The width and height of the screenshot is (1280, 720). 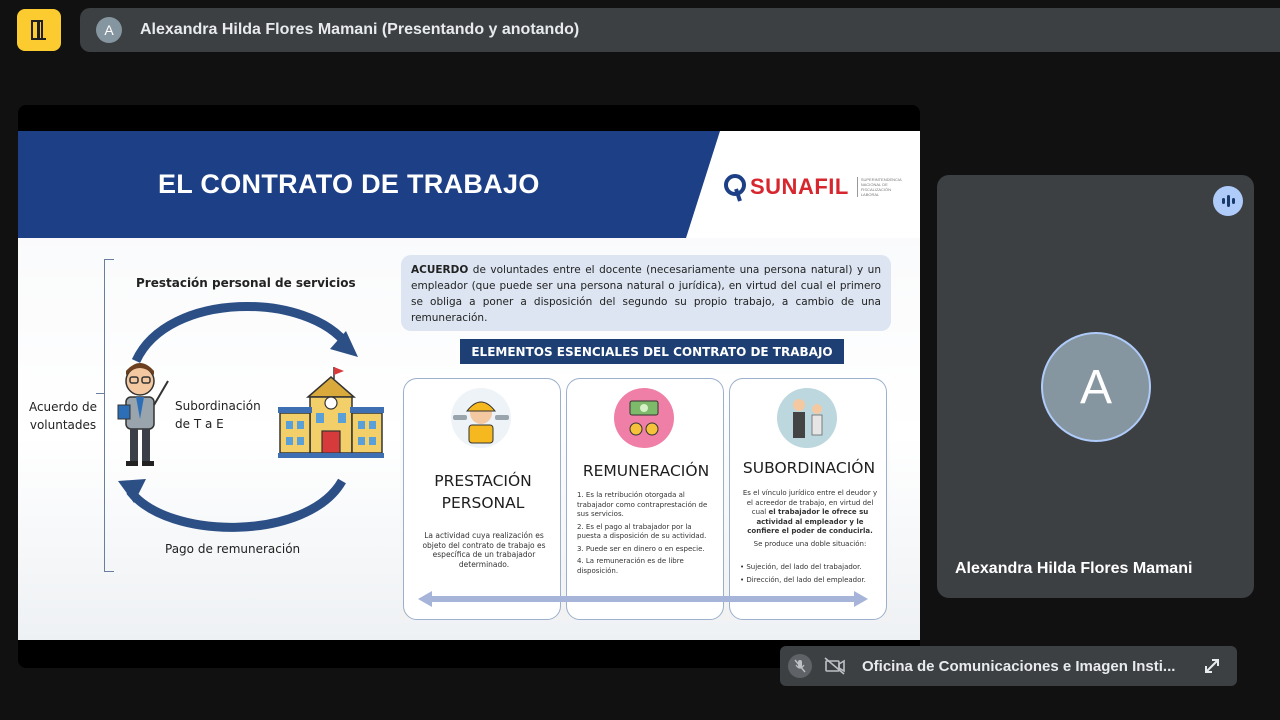 I want to click on speaking-indicator-icon, so click(x=1228, y=201).